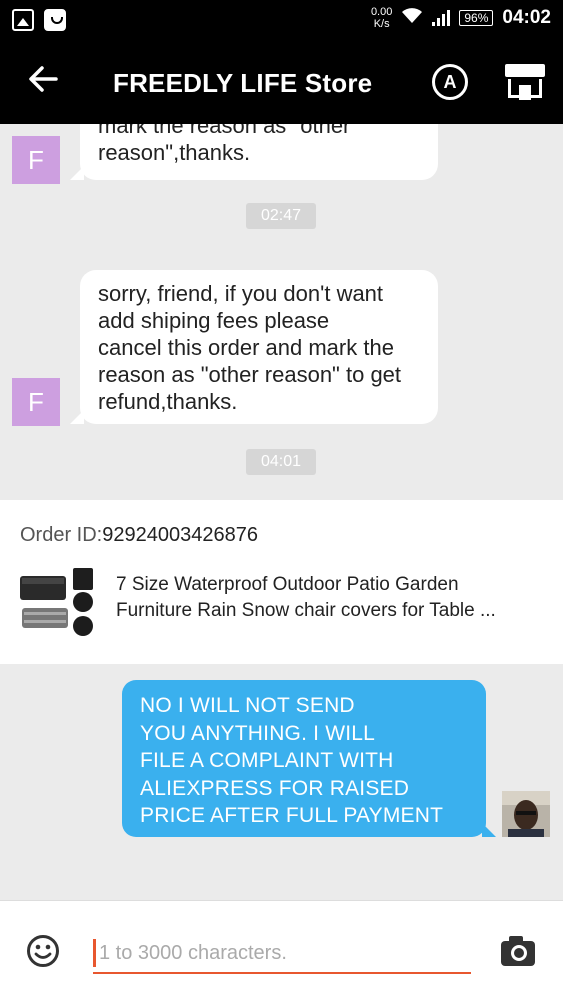 The height and width of the screenshot is (1000, 563). I want to click on order-id-label: Order ID:, so click(61, 535).